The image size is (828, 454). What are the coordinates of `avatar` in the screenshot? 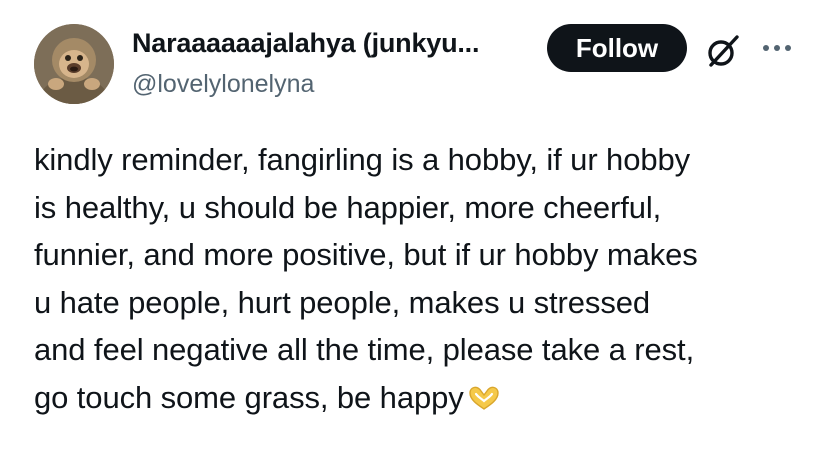 It's located at (74, 64).